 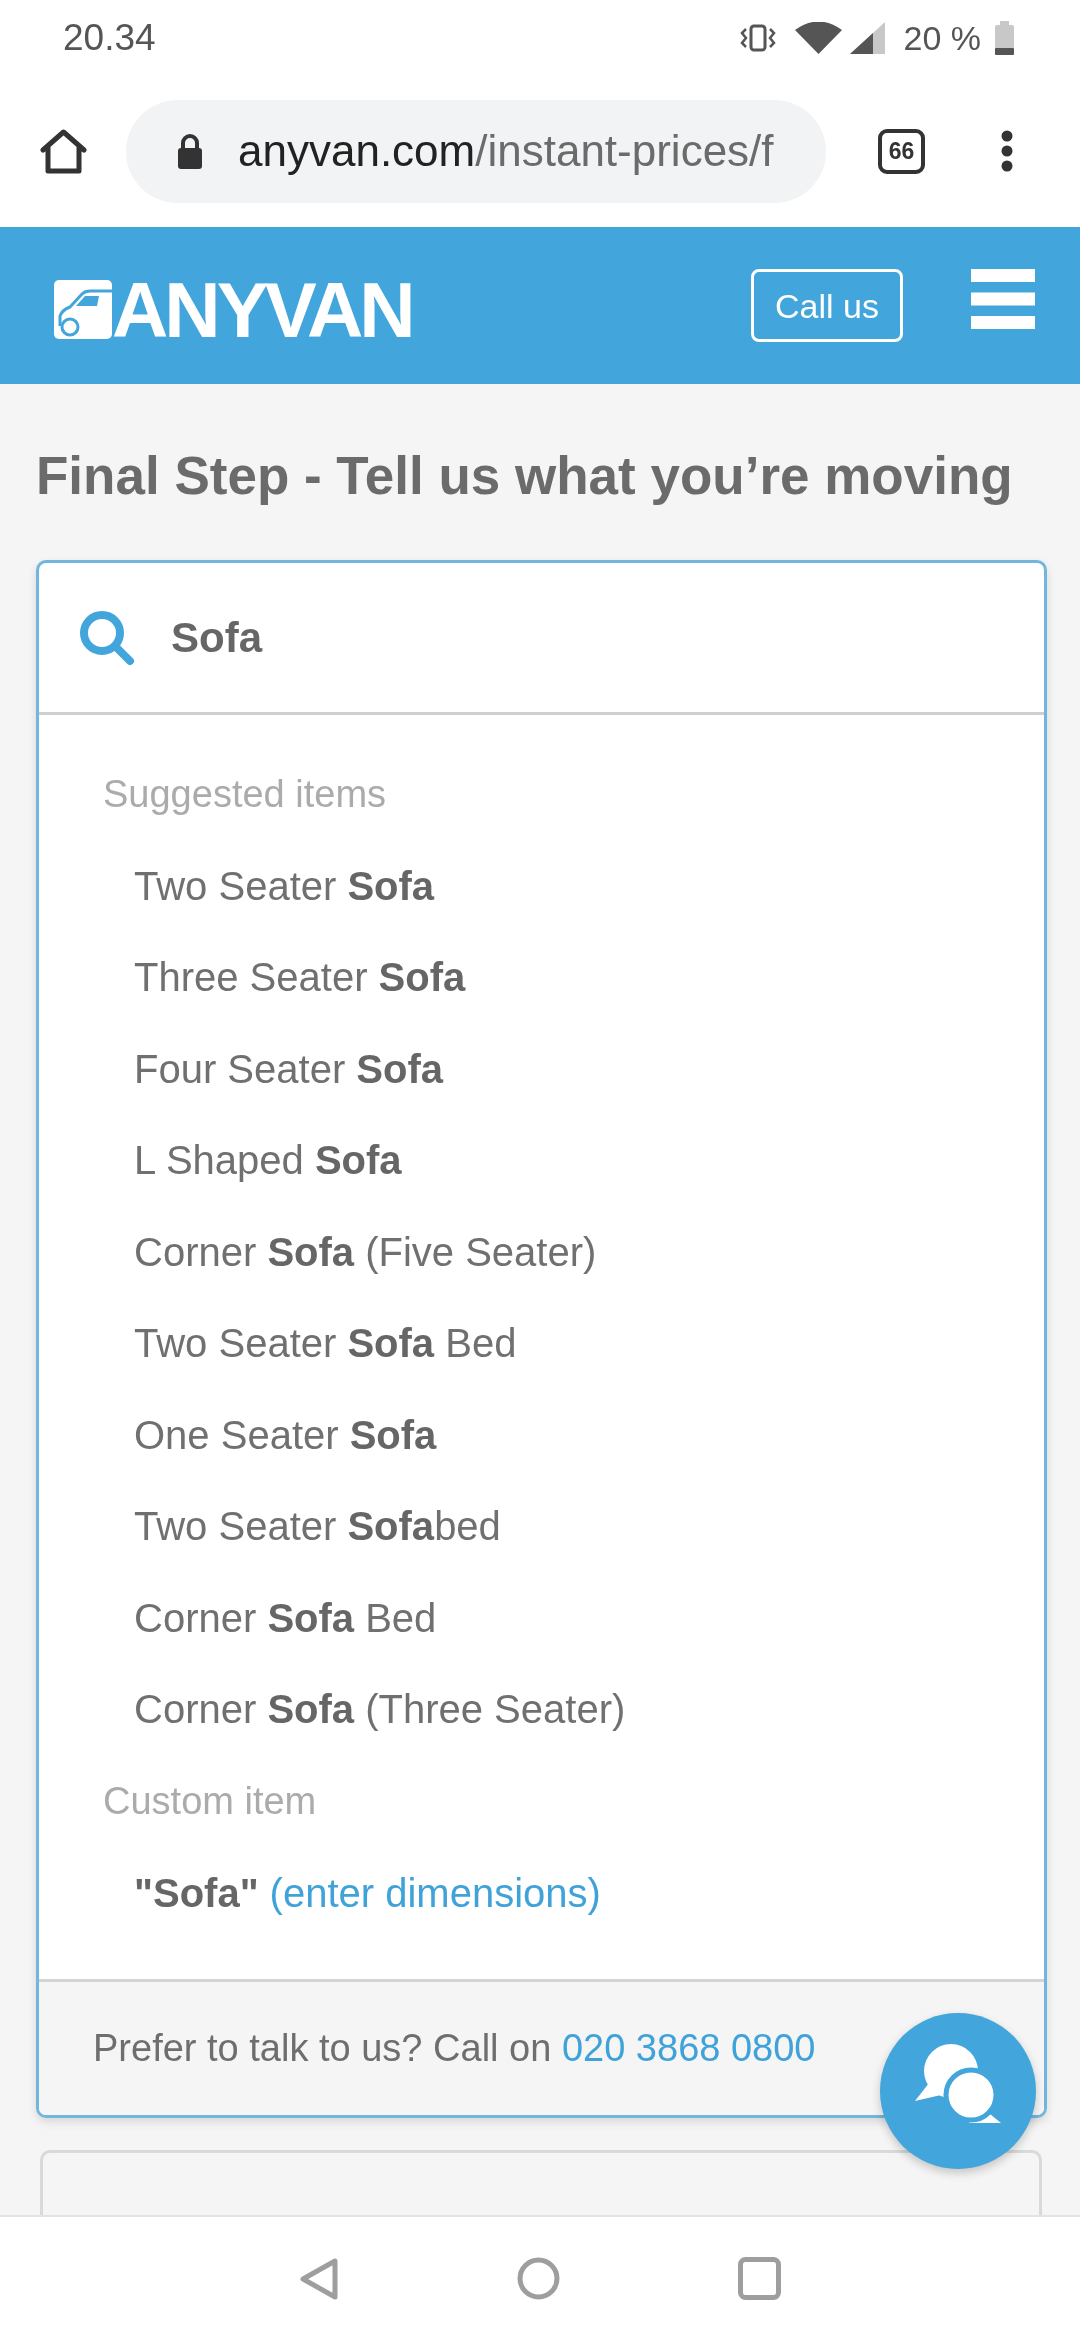 I want to click on section-title: Suggested items, so click(x=245, y=794).